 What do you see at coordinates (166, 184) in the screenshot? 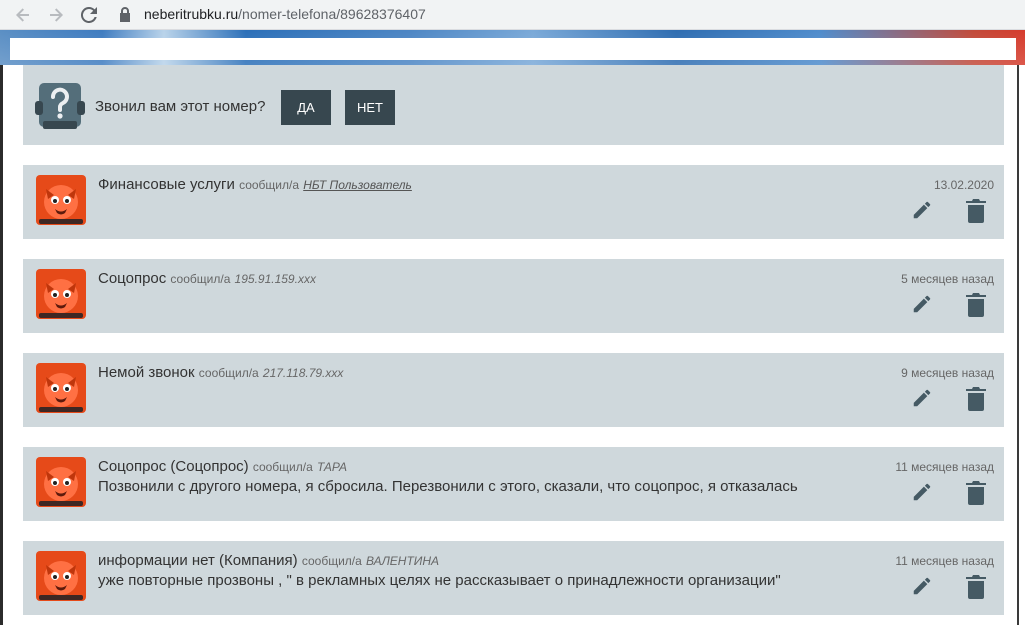
I see `report-category: Финансовые услуги` at bounding box center [166, 184].